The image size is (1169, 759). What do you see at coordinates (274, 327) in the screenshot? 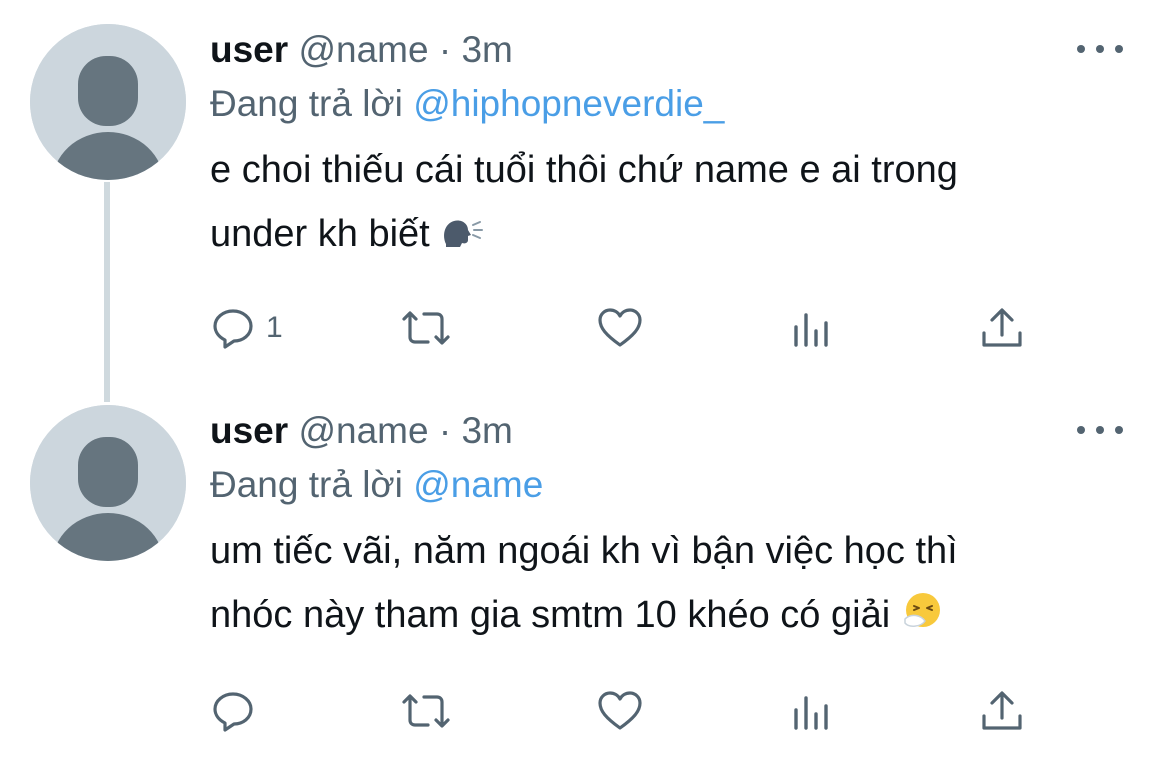
I see `reply-count: 1` at bounding box center [274, 327].